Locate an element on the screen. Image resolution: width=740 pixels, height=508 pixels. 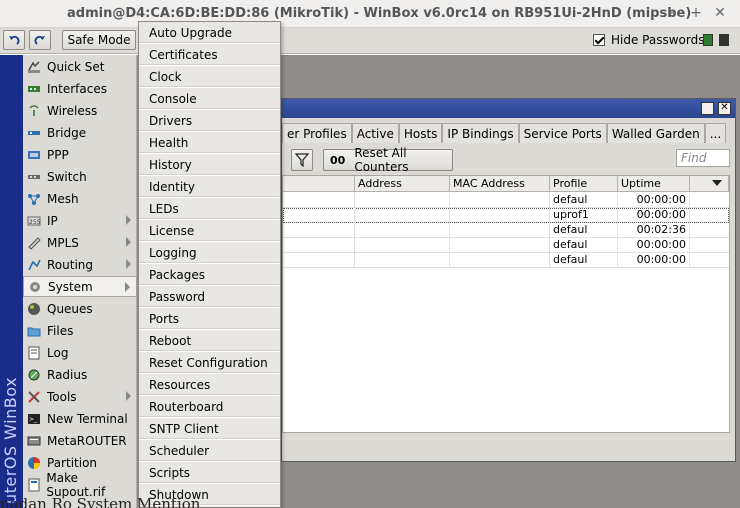
ppp-window-titlebar is located at coordinates (508, 108).